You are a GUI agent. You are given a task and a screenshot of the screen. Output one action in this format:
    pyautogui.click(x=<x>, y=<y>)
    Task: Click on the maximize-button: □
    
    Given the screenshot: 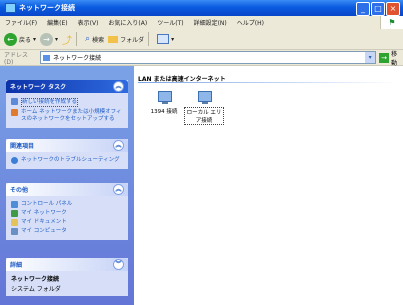 What is the action you would take?
    pyautogui.click(x=378, y=9)
    